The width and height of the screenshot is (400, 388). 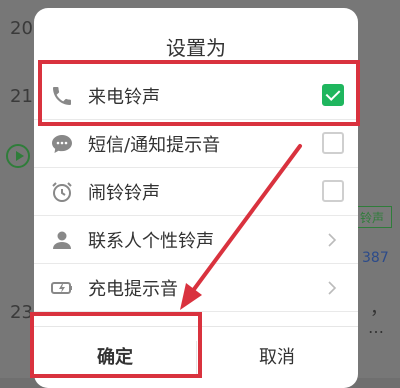 What do you see at coordinates (241, 227) in the screenshot?
I see `annotation-arrow` at bounding box center [241, 227].